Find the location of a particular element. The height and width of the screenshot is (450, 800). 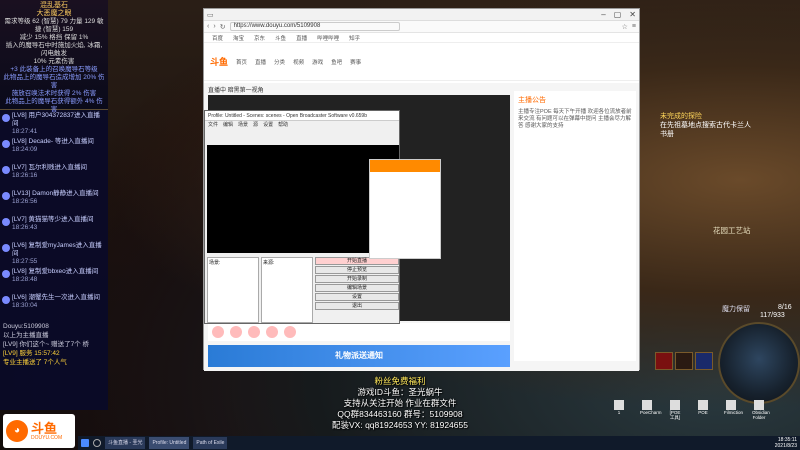

chat-line: 以上为主播直播 is located at coordinates (26, 335).